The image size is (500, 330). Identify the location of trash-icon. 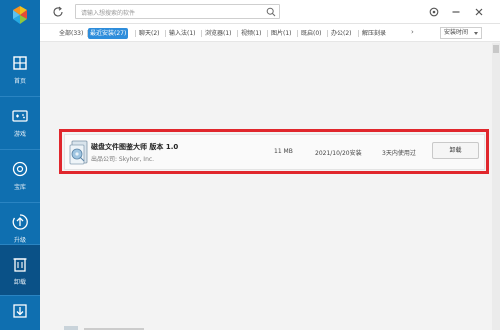
(20, 265).